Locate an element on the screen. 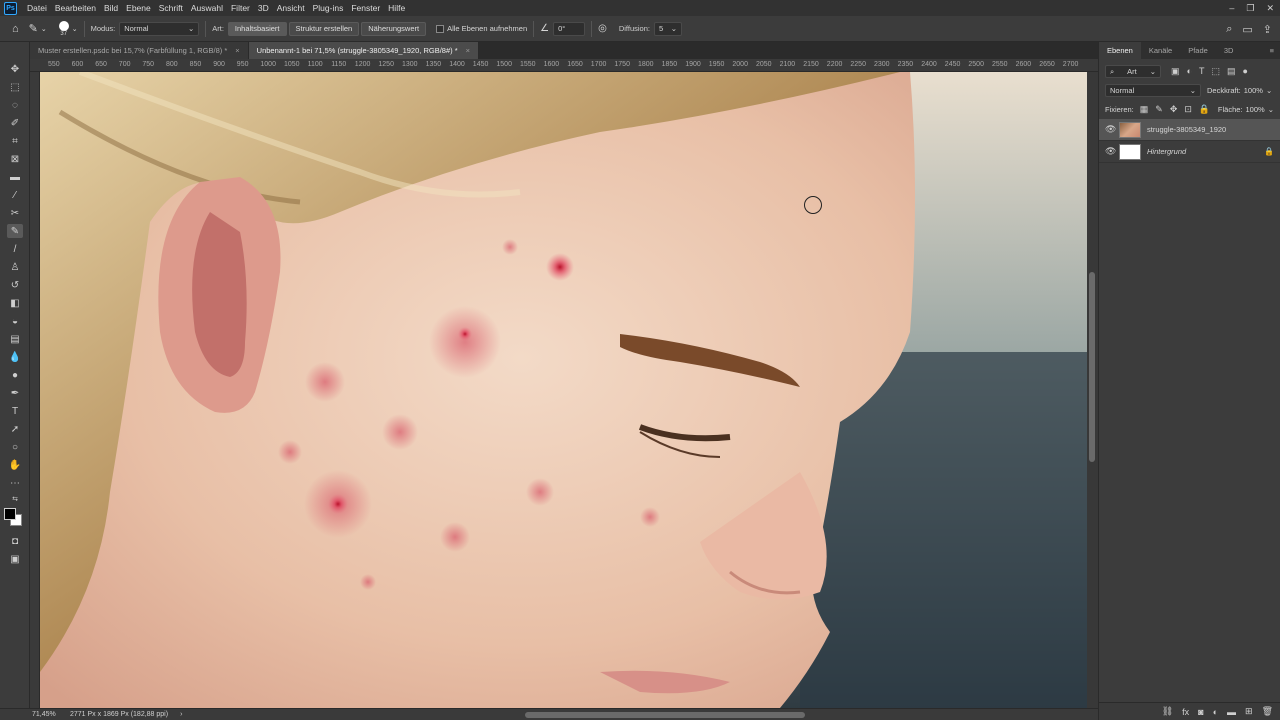 This screenshot has width=1280, height=720. lasso-tool-icon: ◌ is located at coordinates (15, 105).